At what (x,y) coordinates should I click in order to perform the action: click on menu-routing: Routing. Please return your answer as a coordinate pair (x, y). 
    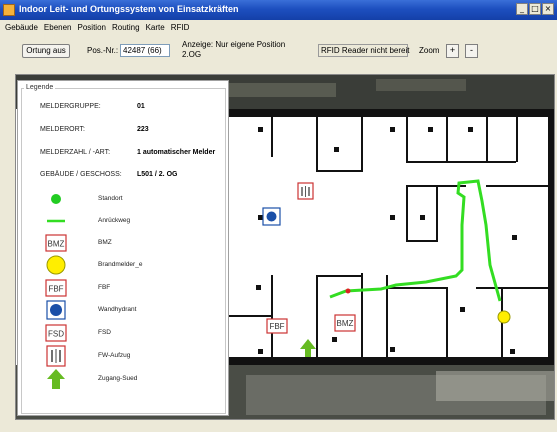
    Looking at the image, I should click on (126, 27).